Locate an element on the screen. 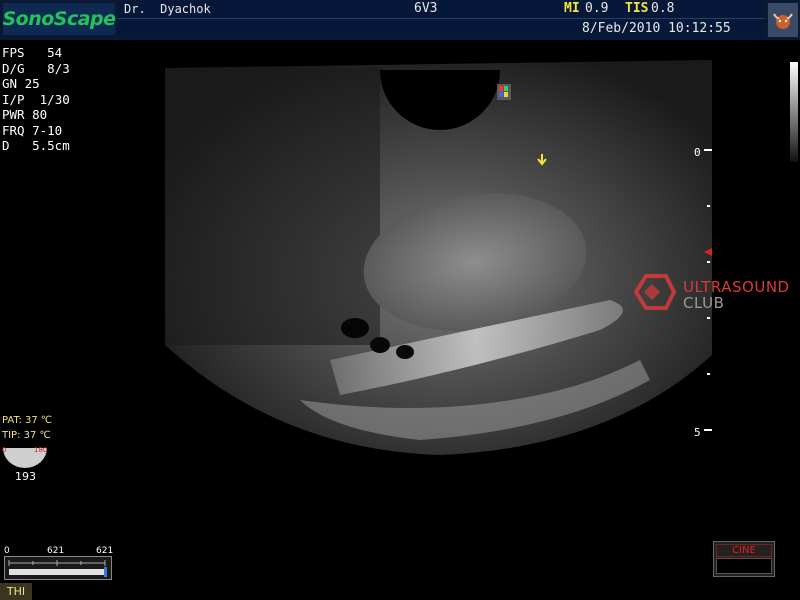  left-dark-region is located at coordinates (272, 206).